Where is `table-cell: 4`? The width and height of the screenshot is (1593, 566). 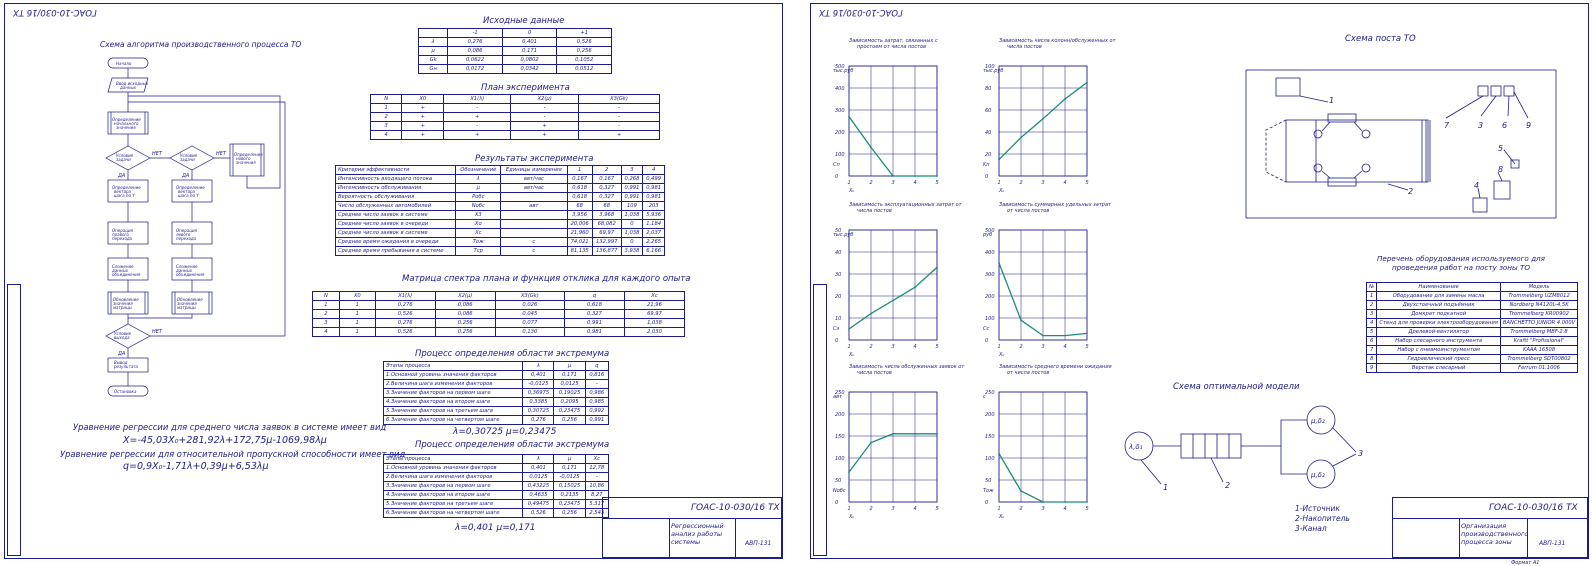
table-cell: 4 is located at coordinates (386, 135).